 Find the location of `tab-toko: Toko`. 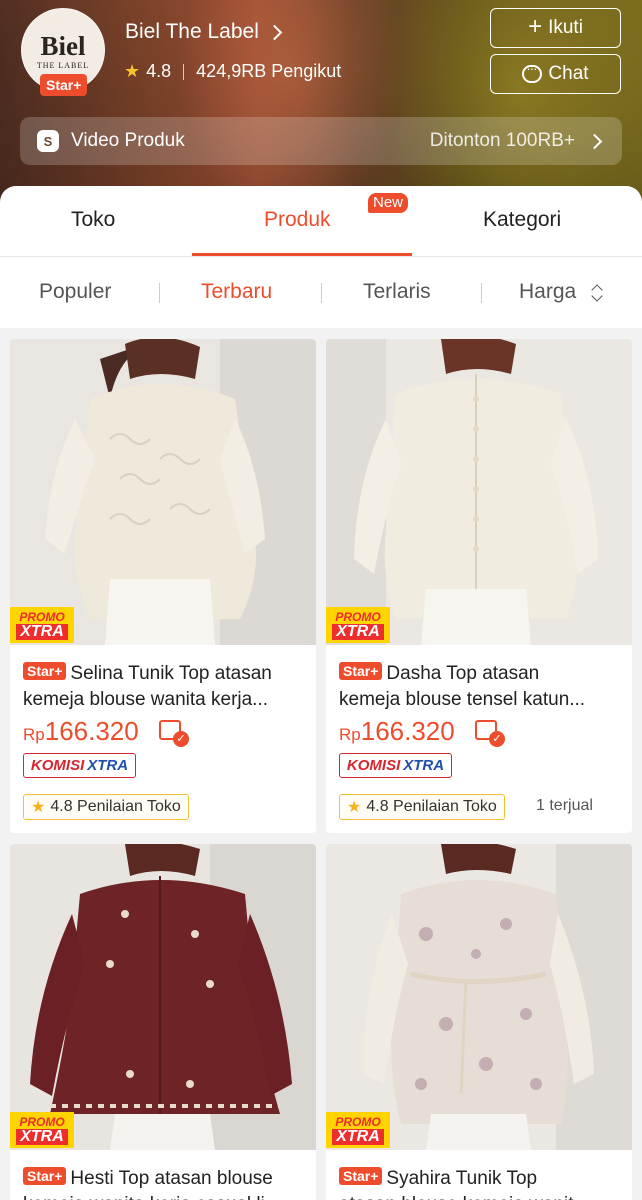

tab-toko: Toko is located at coordinates (93, 220).